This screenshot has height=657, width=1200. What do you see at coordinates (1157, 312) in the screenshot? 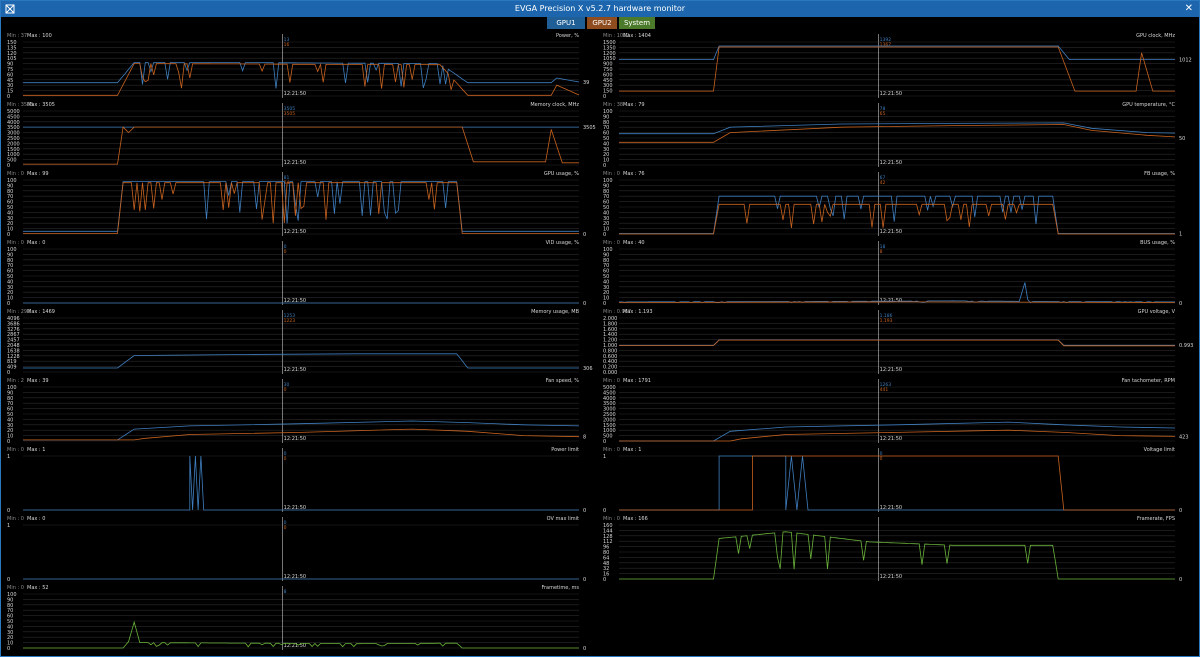
I see `panel-title: GPU voltage, V` at bounding box center [1157, 312].